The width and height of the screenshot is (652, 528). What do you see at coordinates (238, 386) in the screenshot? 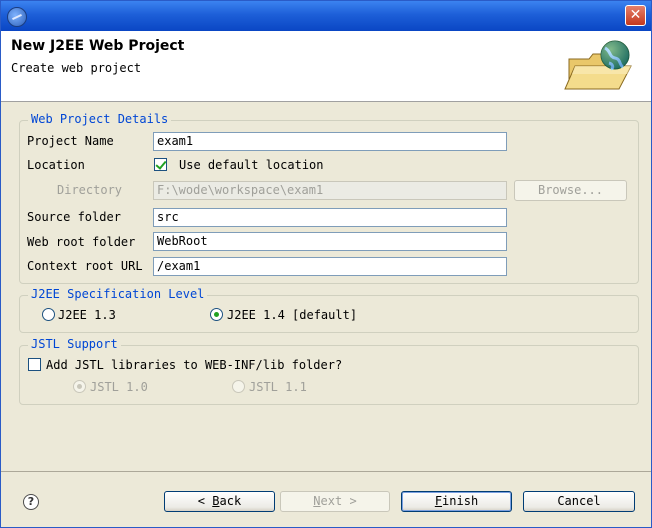
I see `jstl-11-radio` at bounding box center [238, 386].